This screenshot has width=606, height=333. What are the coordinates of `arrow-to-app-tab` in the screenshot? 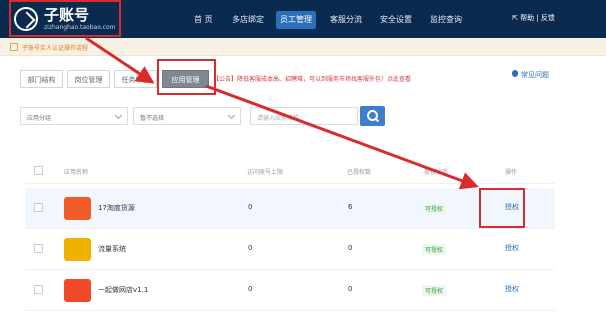 It's located at (120, 60).